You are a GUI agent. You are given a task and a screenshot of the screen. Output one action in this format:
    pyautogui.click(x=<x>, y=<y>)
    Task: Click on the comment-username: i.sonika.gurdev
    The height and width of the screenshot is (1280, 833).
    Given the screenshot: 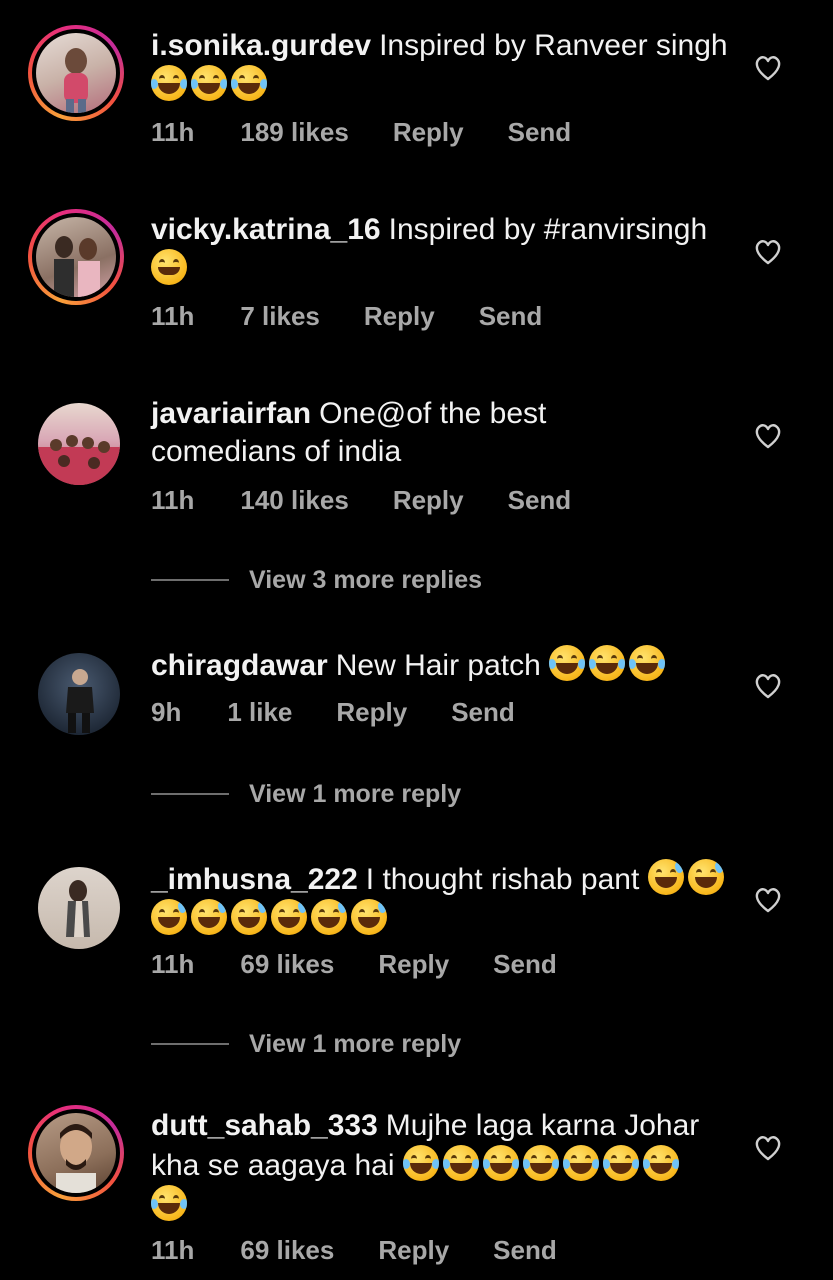 What is the action you would take?
    pyautogui.click(x=261, y=45)
    